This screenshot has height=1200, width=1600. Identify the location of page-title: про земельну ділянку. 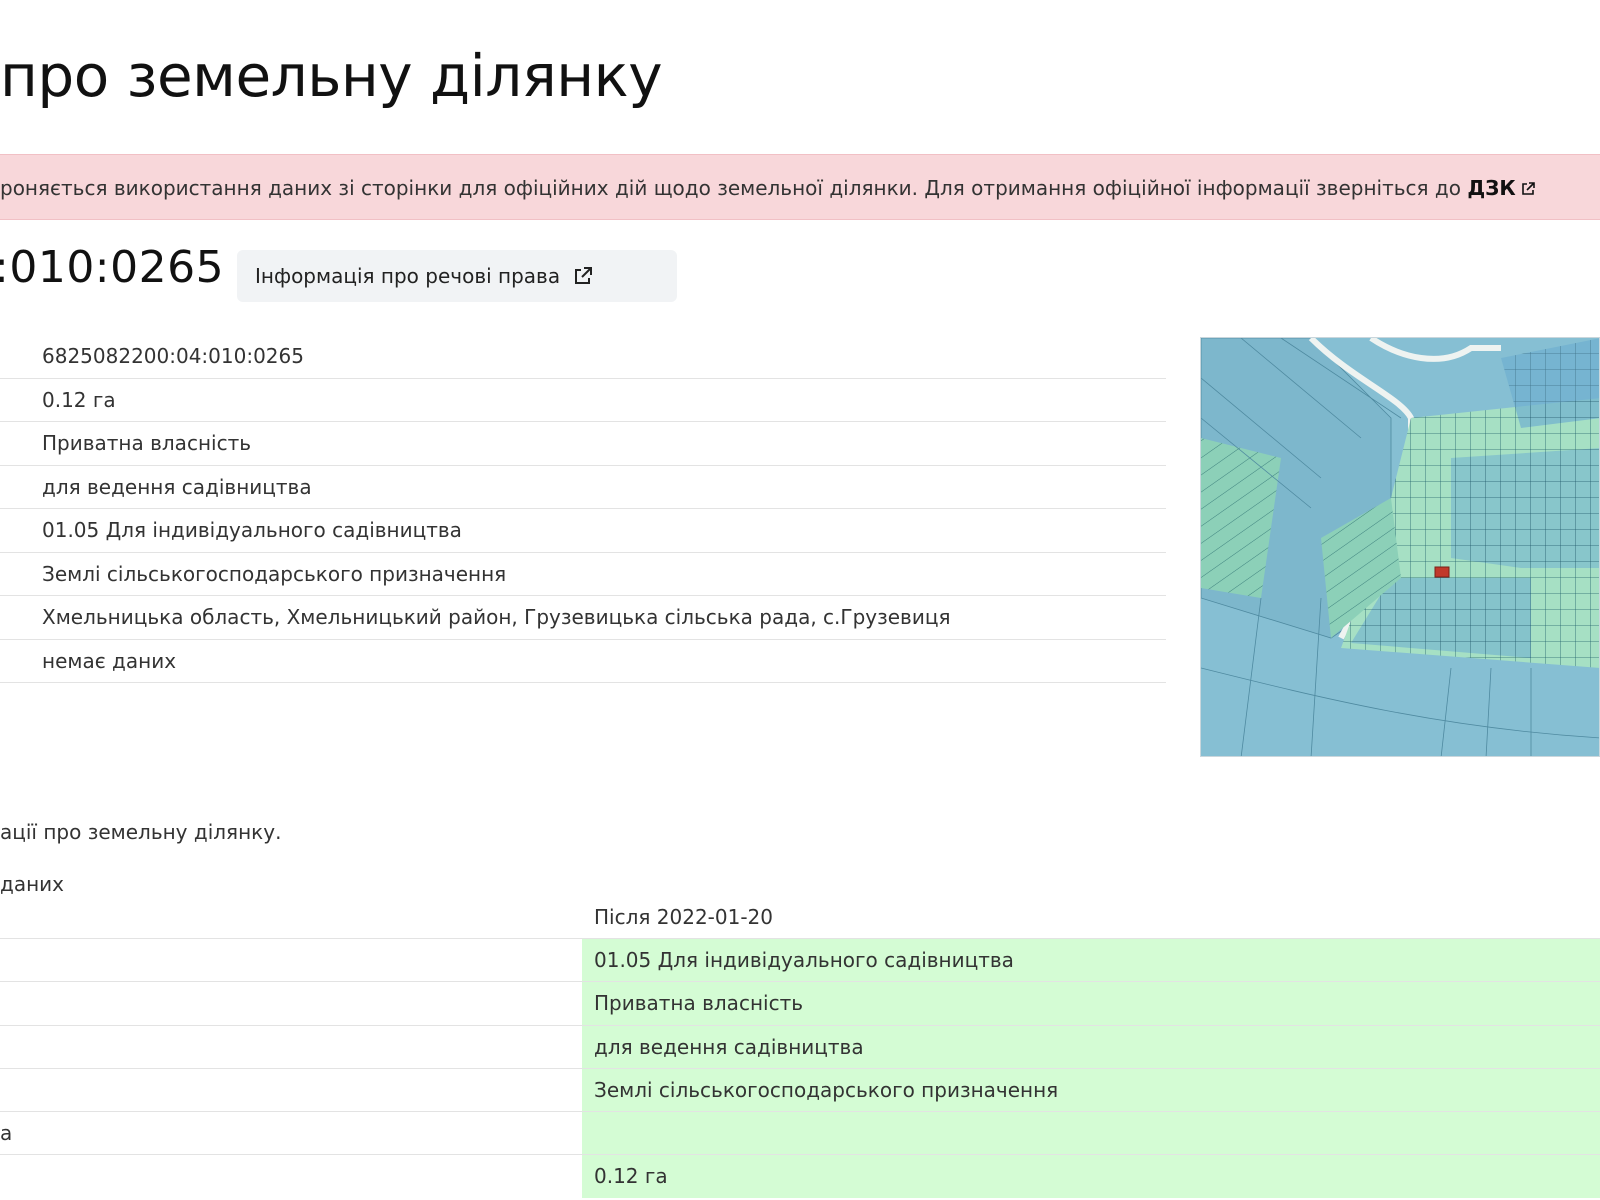
(331, 76).